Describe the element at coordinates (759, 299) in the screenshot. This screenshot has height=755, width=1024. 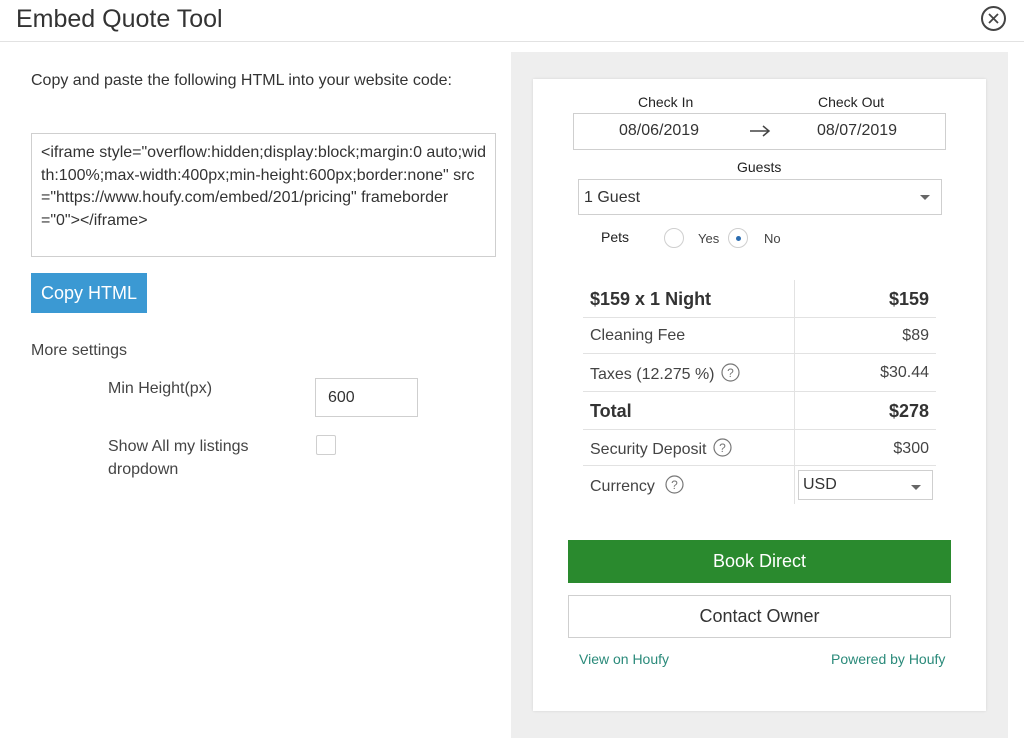
I see `price-row-nightly: $159 x 1 Night $159` at that location.